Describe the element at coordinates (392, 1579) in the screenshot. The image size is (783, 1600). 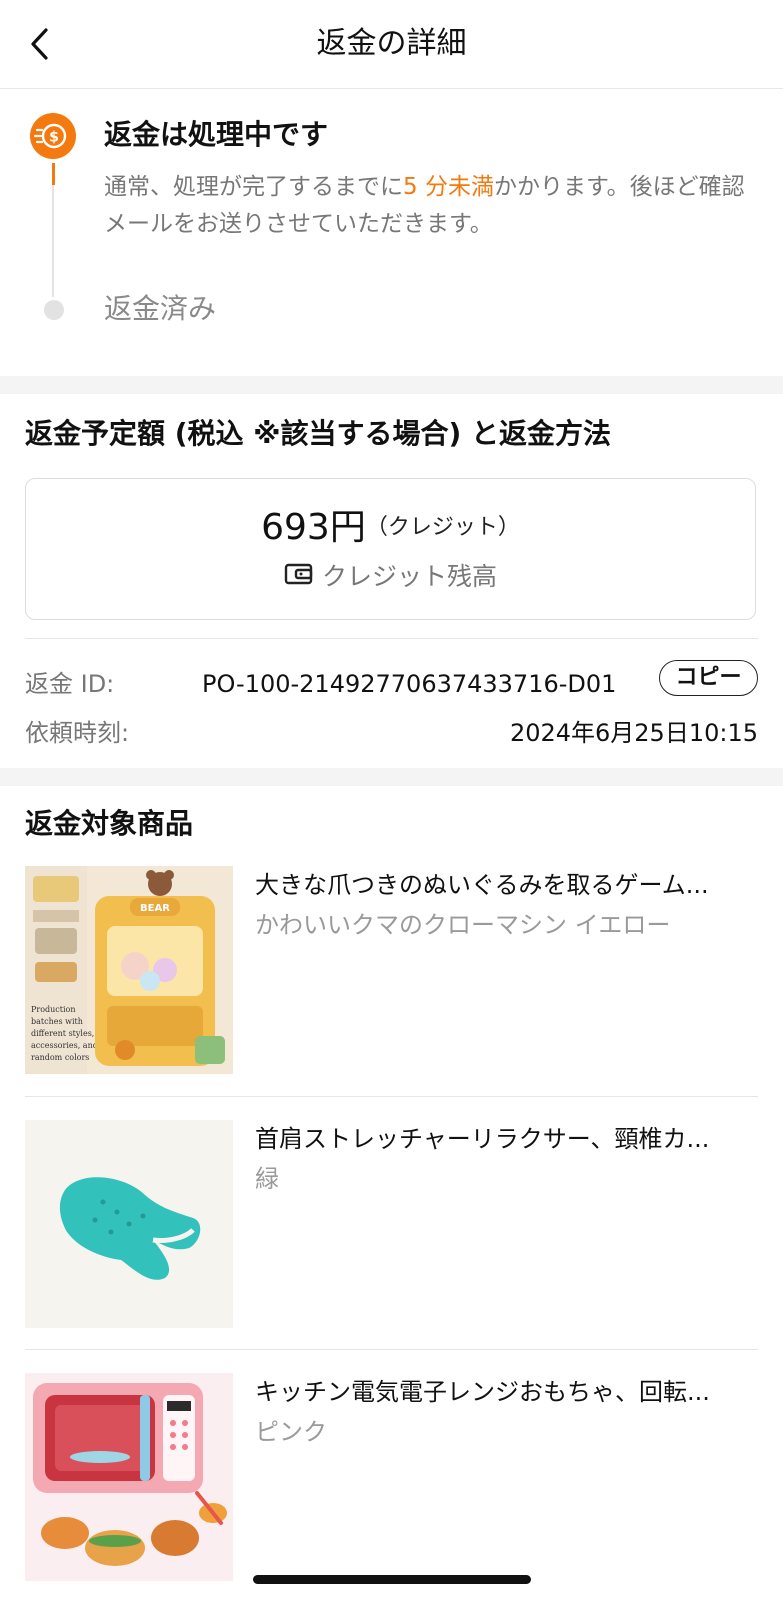
I see `home-indicator` at that location.